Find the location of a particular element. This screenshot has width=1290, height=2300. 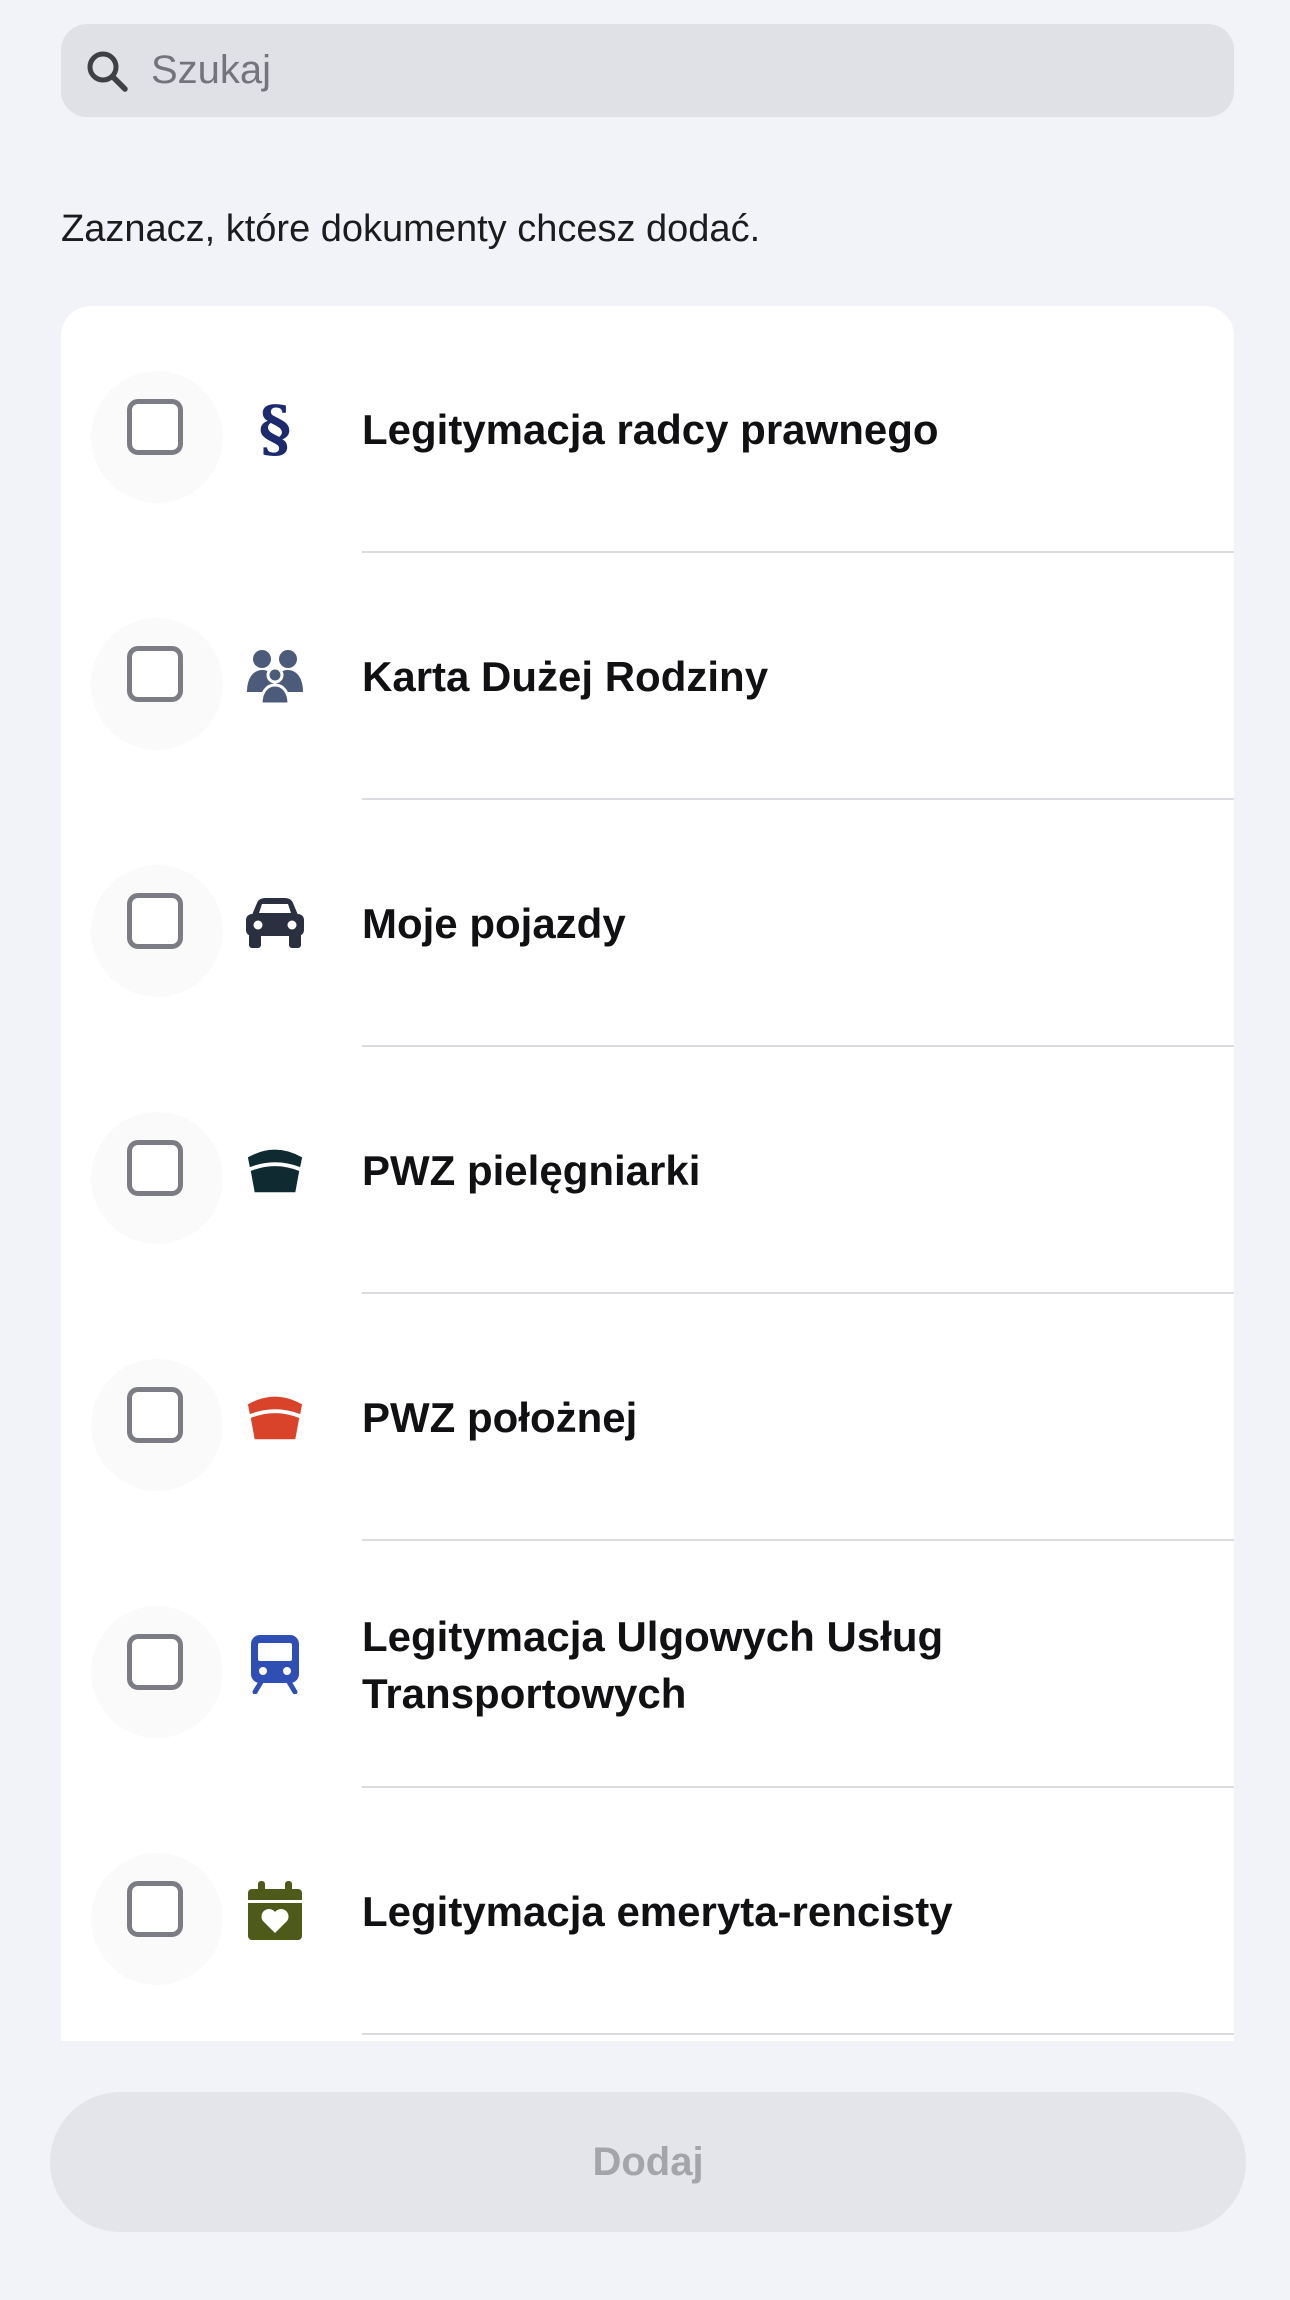

document-row-moje-pojazdy: Moje pojazdy is located at coordinates (647, 923).